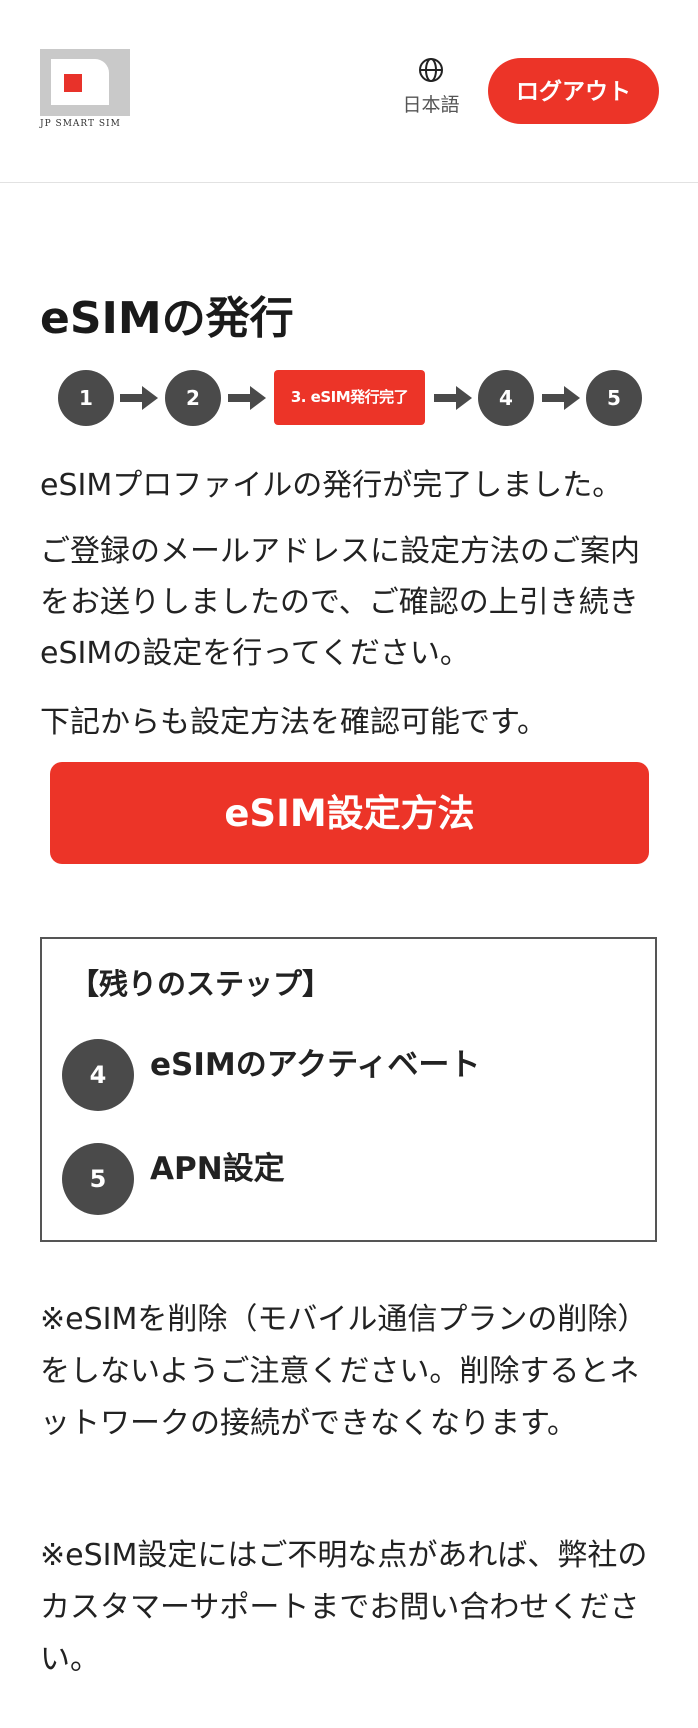 This screenshot has width=698, height=1728. I want to click on logo-text: JP SMART SIM, so click(80, 124).